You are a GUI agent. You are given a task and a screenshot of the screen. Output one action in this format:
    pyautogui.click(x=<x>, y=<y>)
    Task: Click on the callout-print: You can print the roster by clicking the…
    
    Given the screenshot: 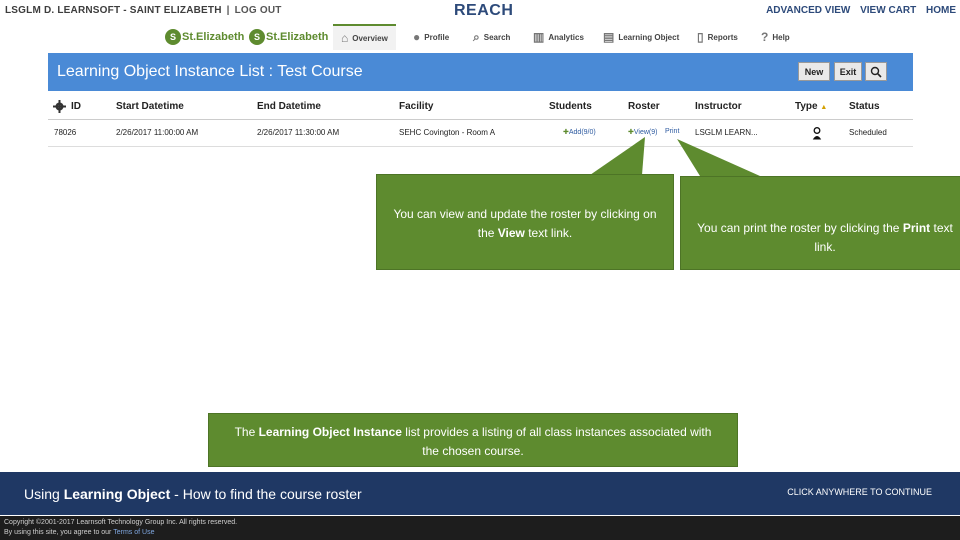 What is the action you would take?
    pyautogui.click(x=820, y=223)
    